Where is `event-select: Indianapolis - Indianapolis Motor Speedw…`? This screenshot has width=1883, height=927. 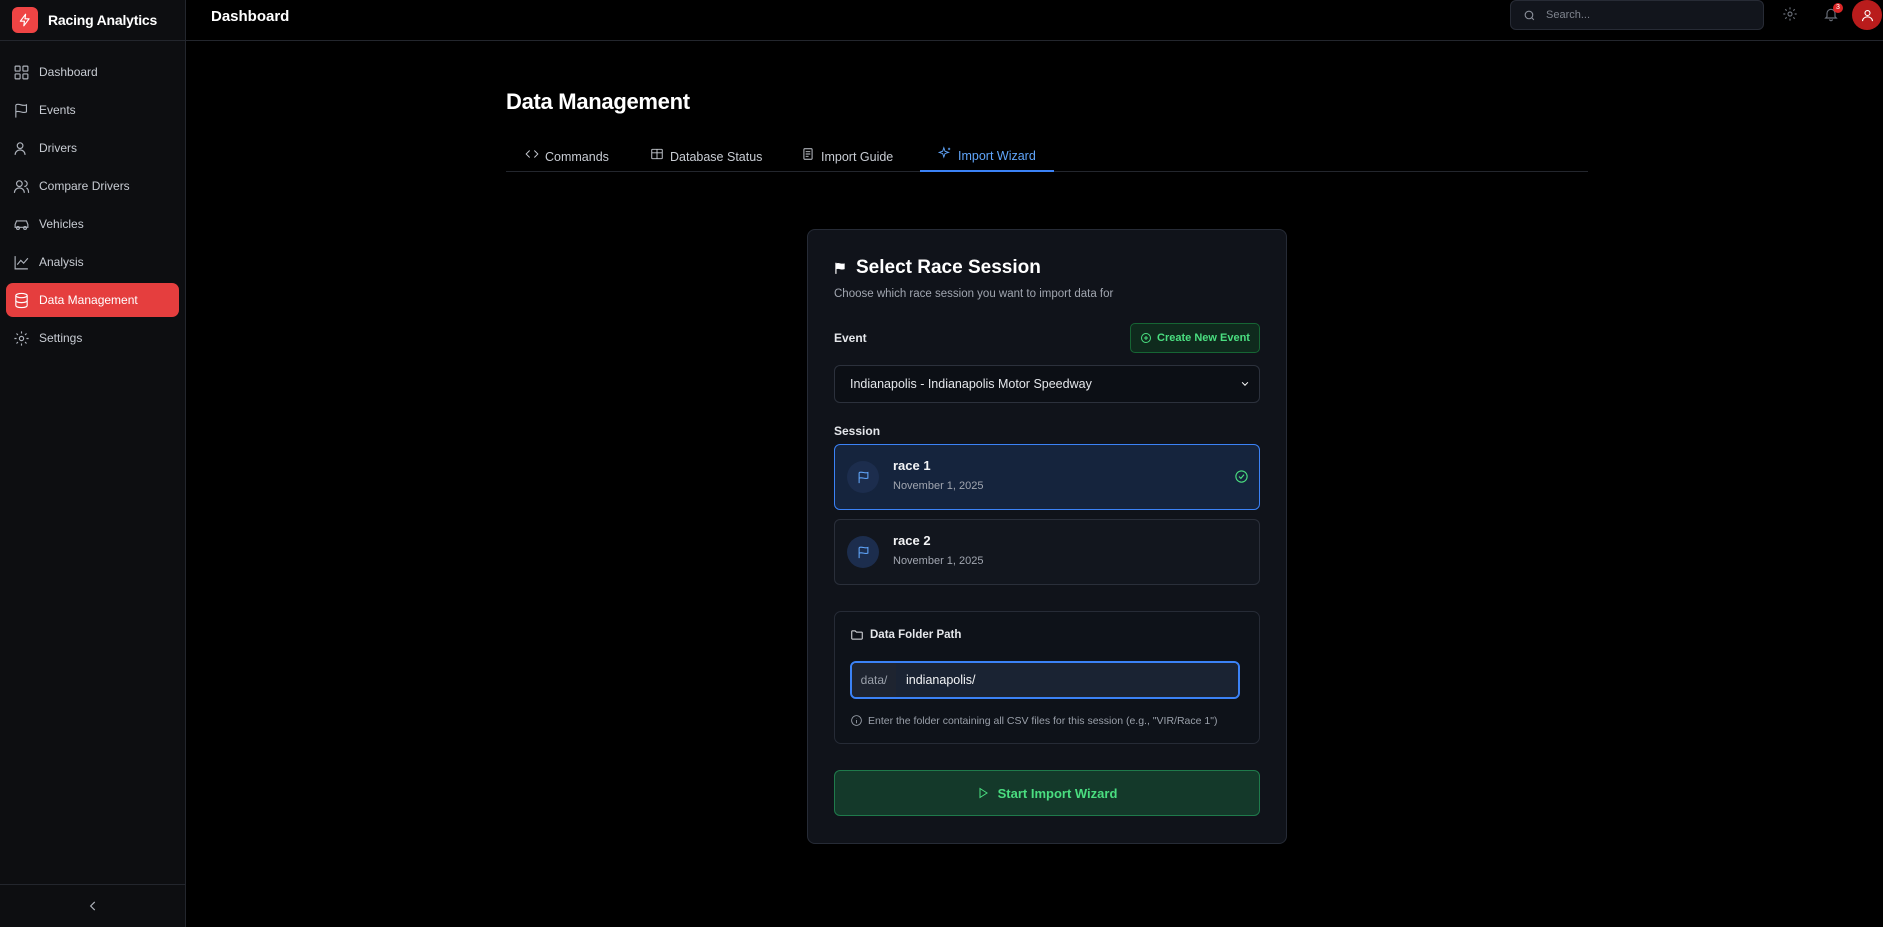
event-select: Indianapolis - Indianapolis Motor Speedw… is located at coordinates (1047, 384).